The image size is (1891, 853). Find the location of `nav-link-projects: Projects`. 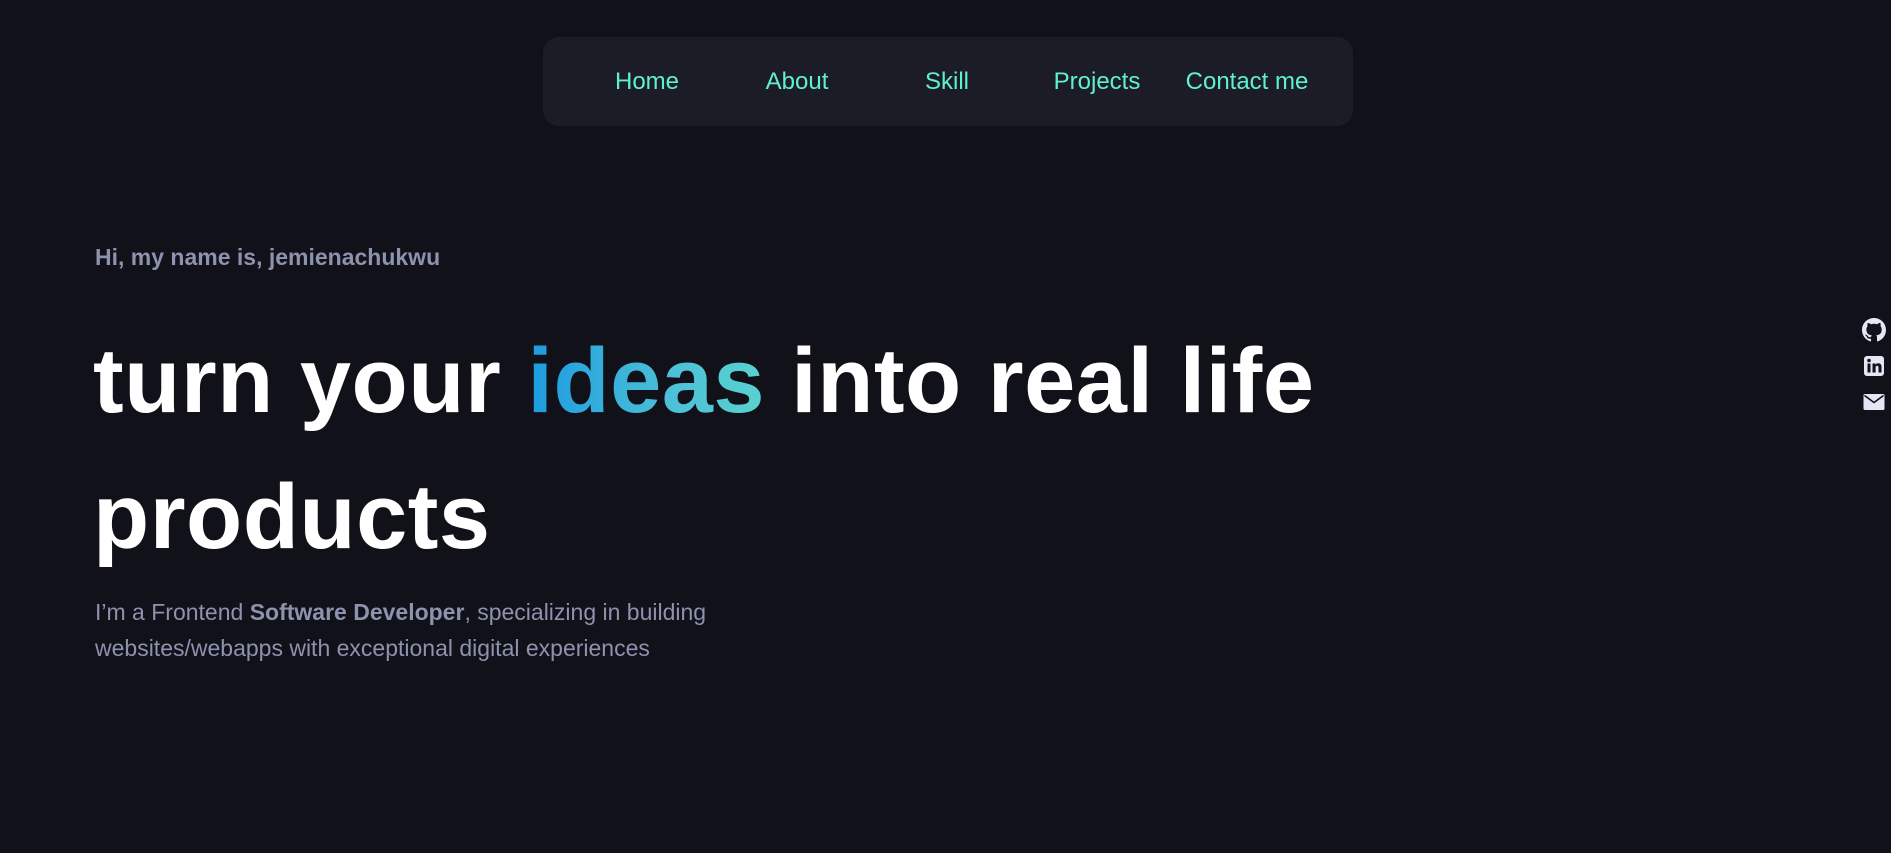

nav-link-projects: Projects is located at coordinates (1097, 81).